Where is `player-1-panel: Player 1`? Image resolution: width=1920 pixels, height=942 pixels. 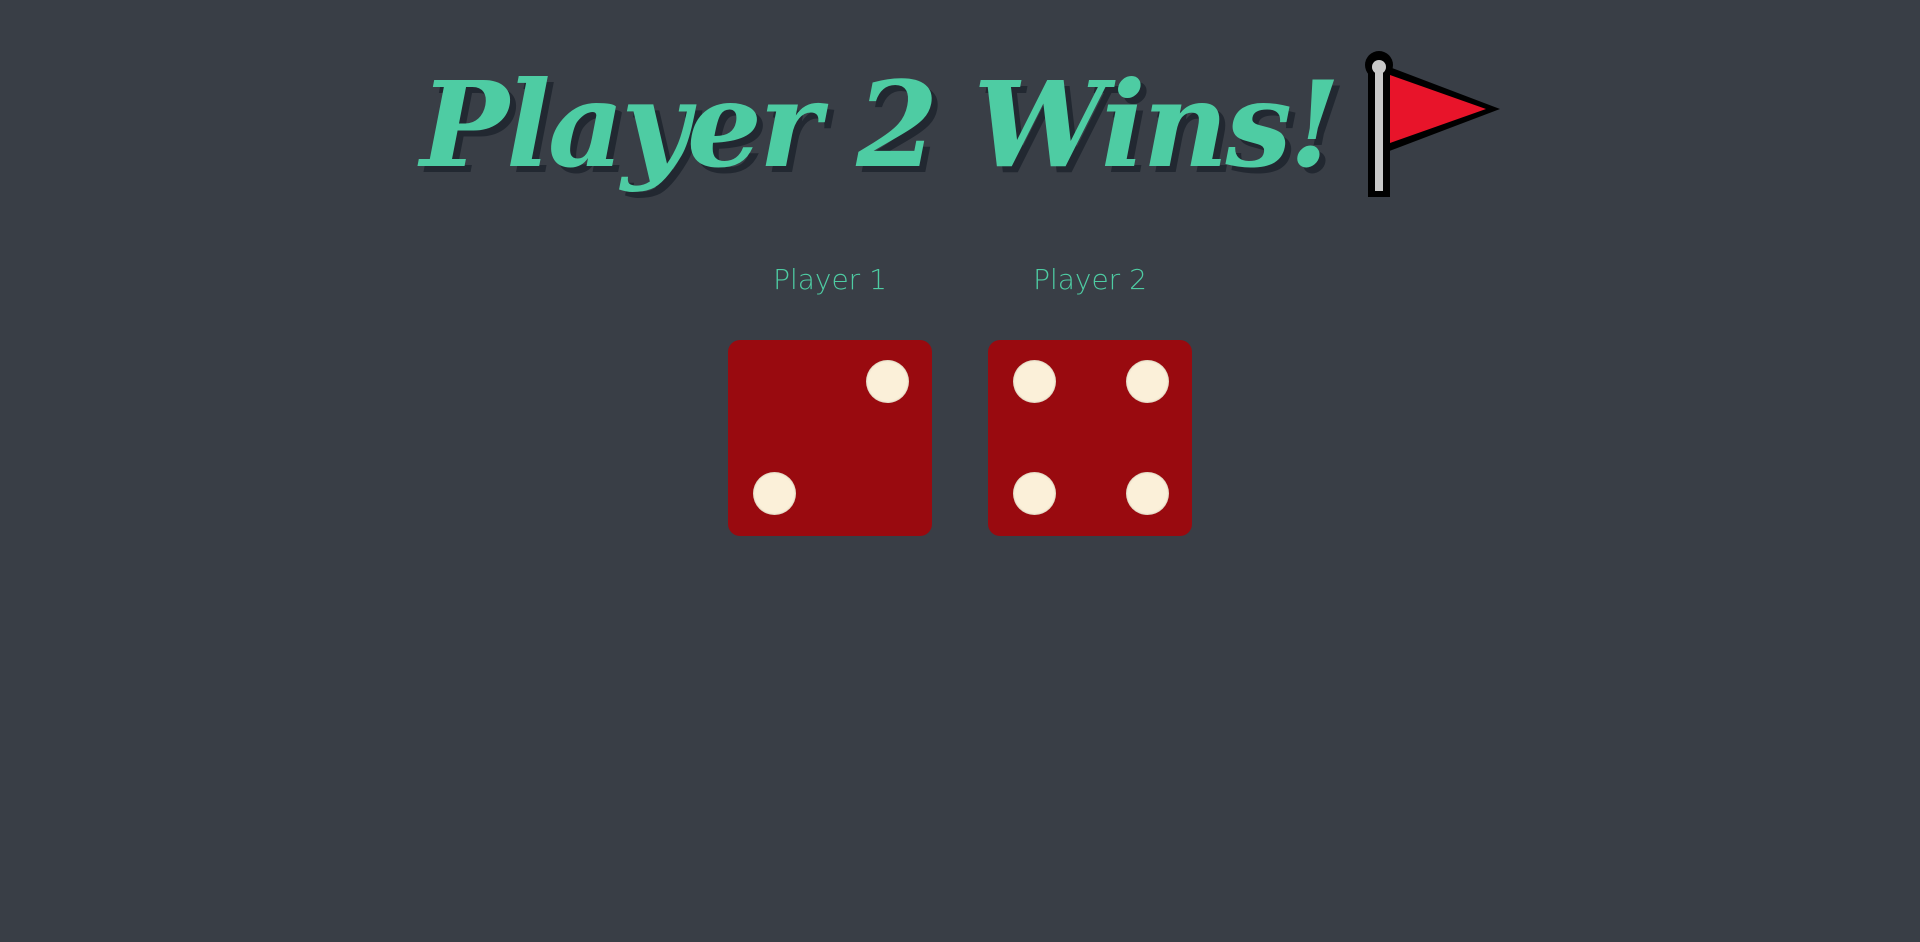 player-1-panel: Player 1 is located at coordinates (830, 398).